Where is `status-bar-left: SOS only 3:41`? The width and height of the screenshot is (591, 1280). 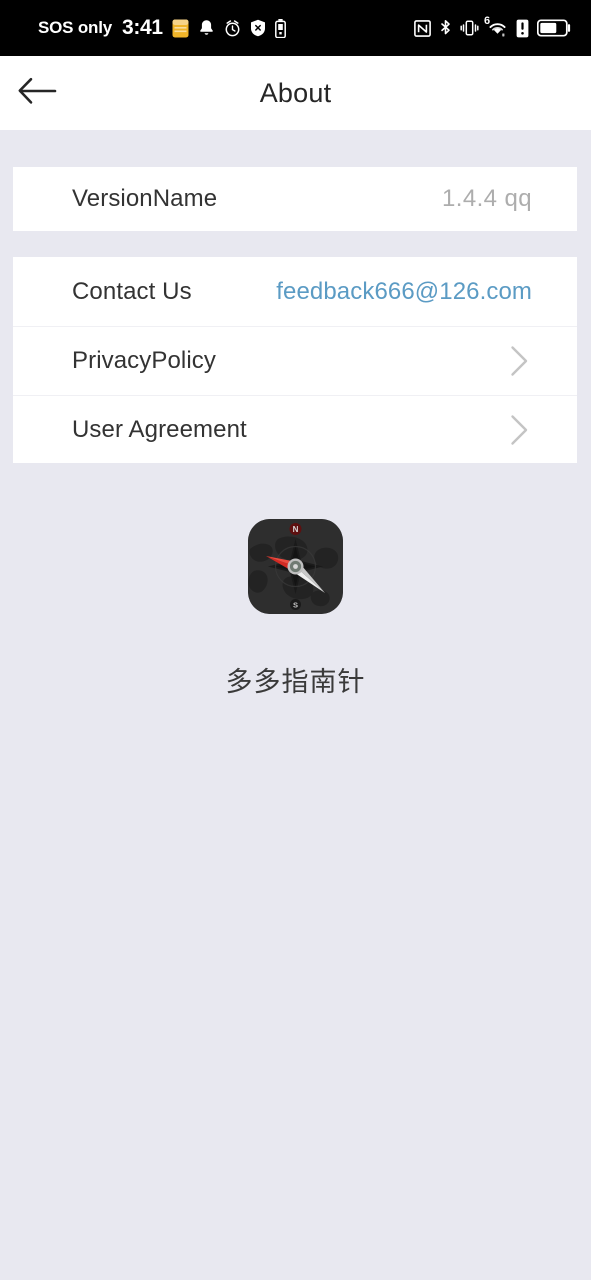
status-bar-left: SOS only 3:41 is located at coordinates (226, 28).